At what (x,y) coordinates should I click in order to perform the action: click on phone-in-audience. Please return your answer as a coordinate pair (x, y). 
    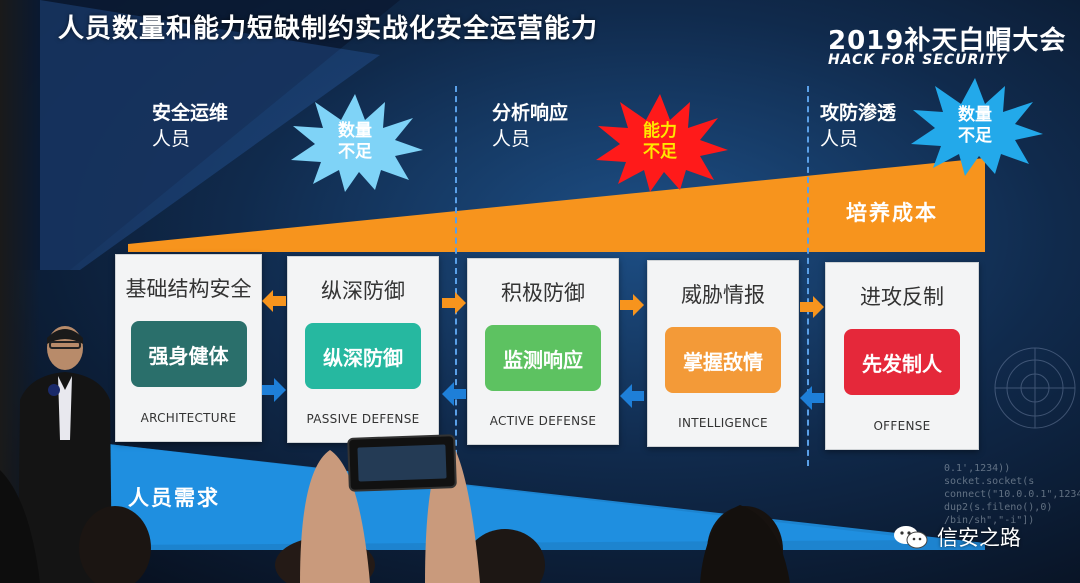
    Looking at the image, I should click on (402, 463).